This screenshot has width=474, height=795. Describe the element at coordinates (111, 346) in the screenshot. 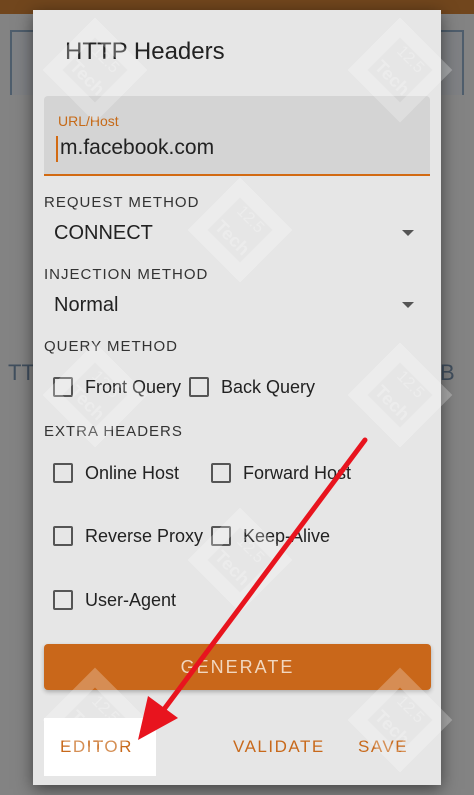

I see `query-method-label: QUERY METHOD` at that location.